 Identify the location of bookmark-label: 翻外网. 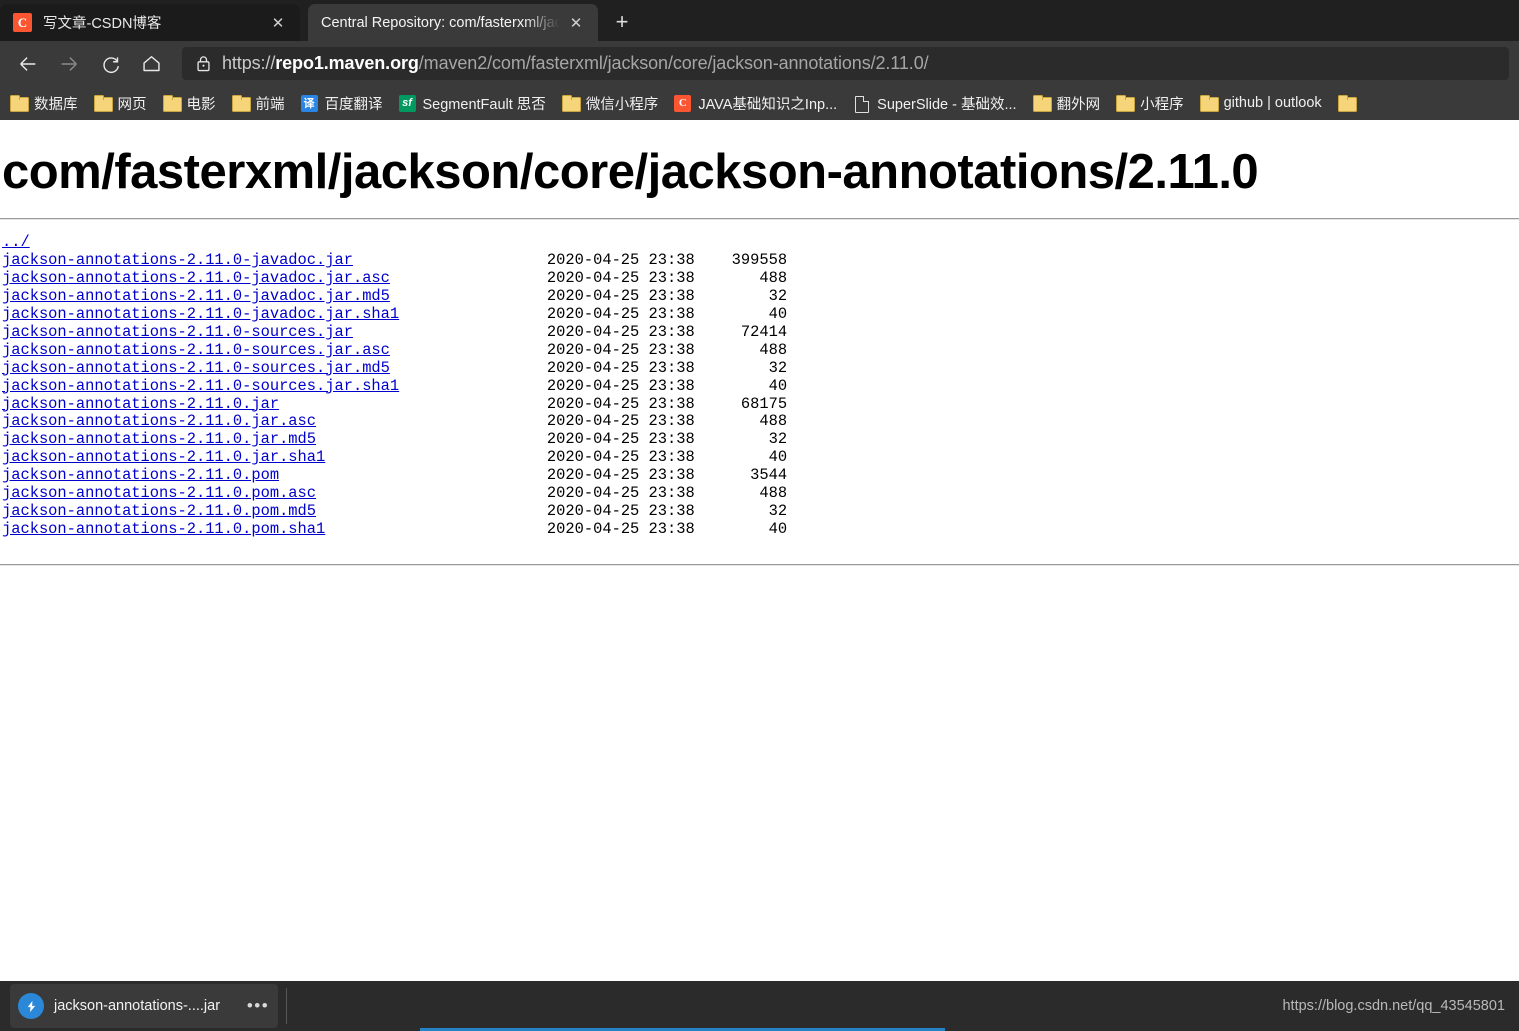
(1078, 104).